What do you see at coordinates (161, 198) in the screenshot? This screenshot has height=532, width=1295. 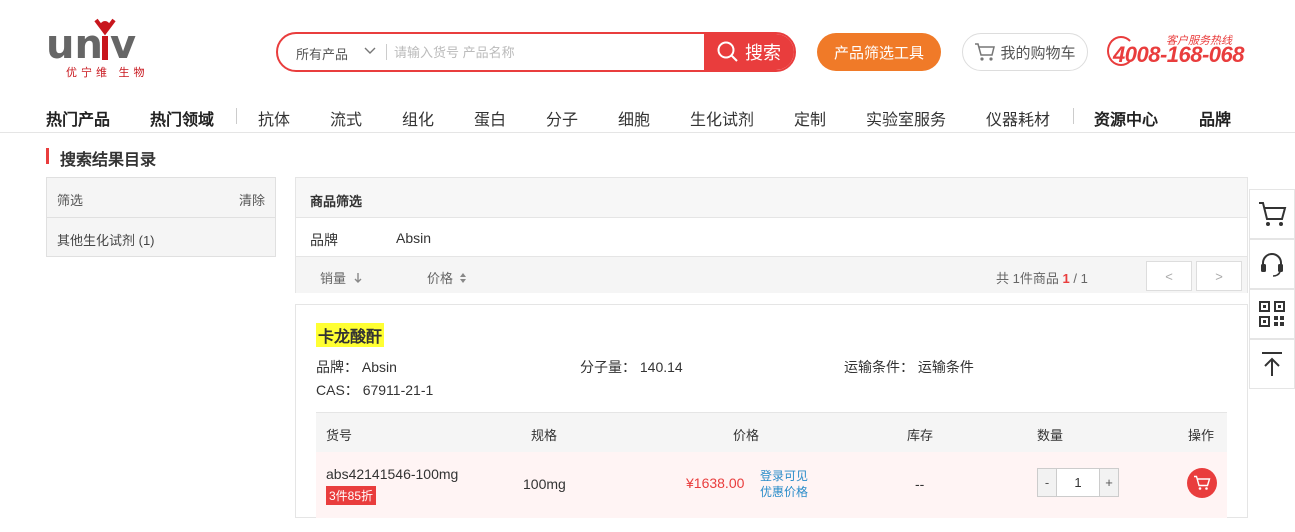 I see `left-filter-header: 筛选 清除` at bounding box center [161, 198].